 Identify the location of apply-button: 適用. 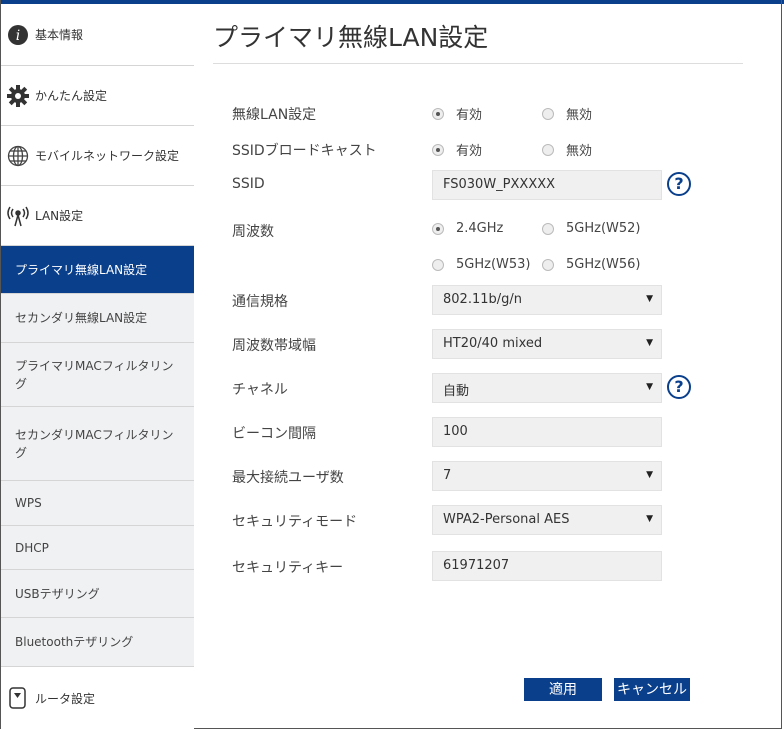
(563, 689).